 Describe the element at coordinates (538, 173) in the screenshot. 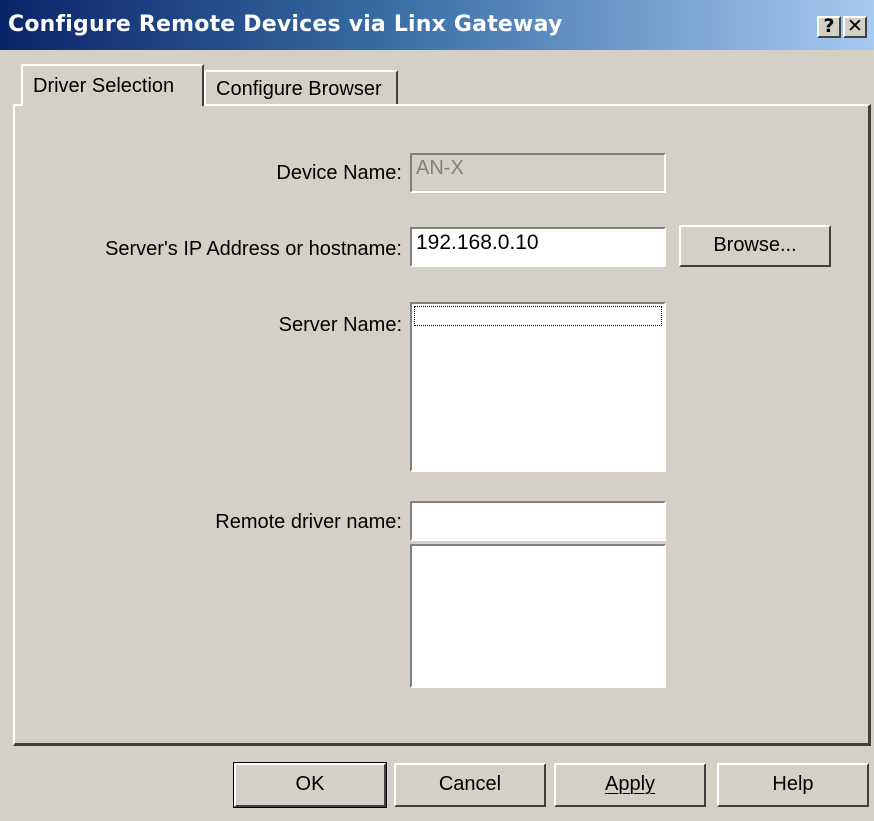

I see `device-name-field: AN-X` at that location.